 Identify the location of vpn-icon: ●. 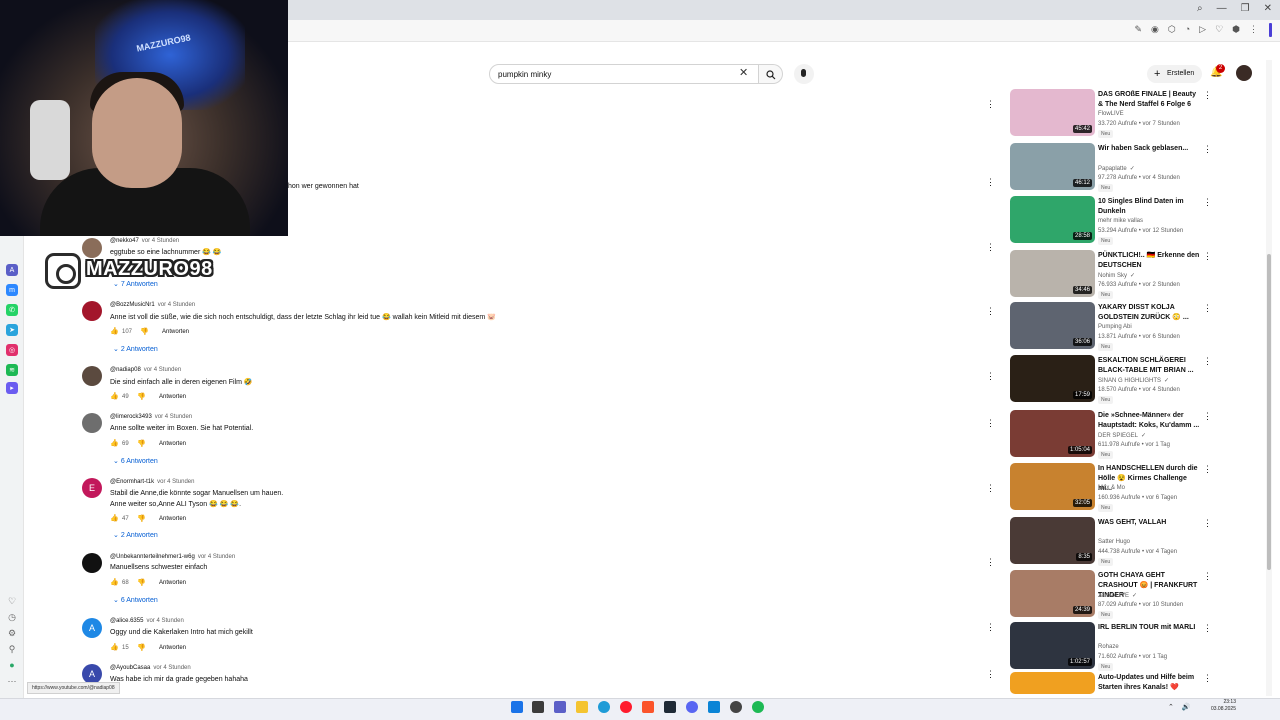
(12, 665).